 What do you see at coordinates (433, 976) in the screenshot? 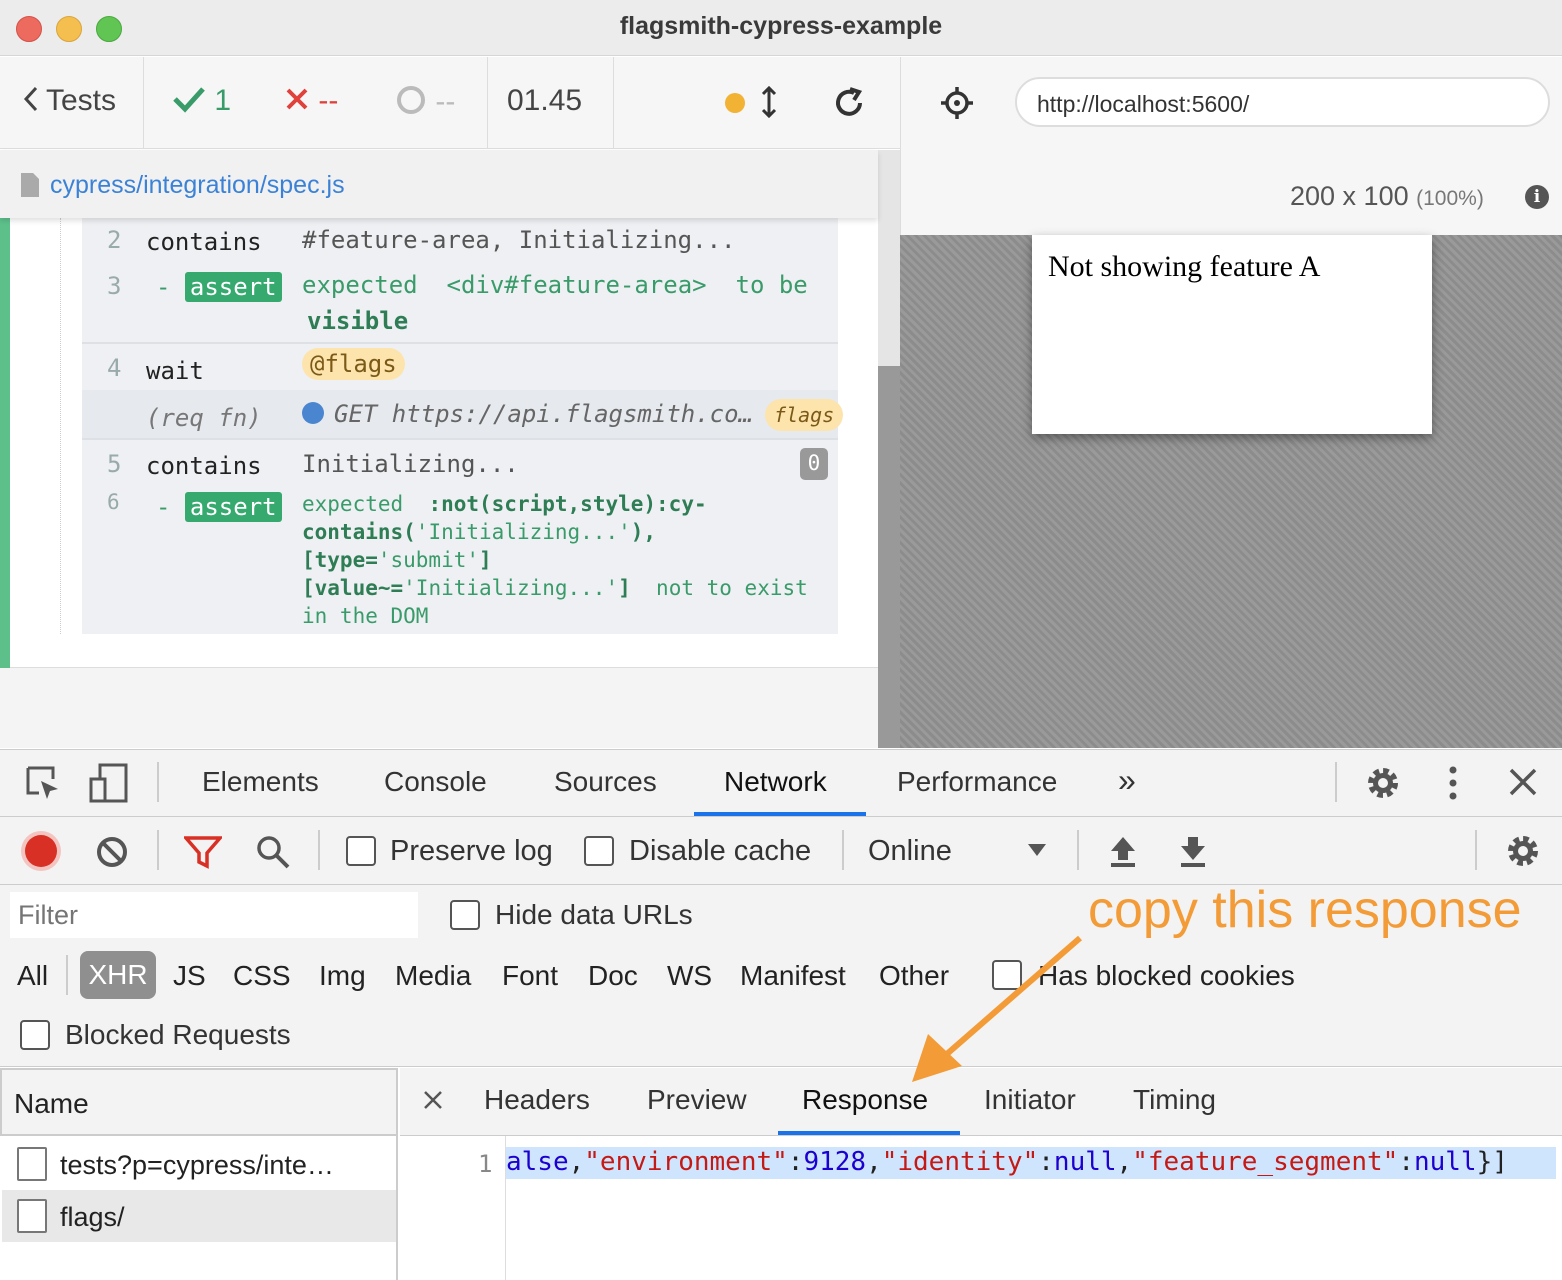
I see `filter-type-media: Media` at bounding box center [433, 976].